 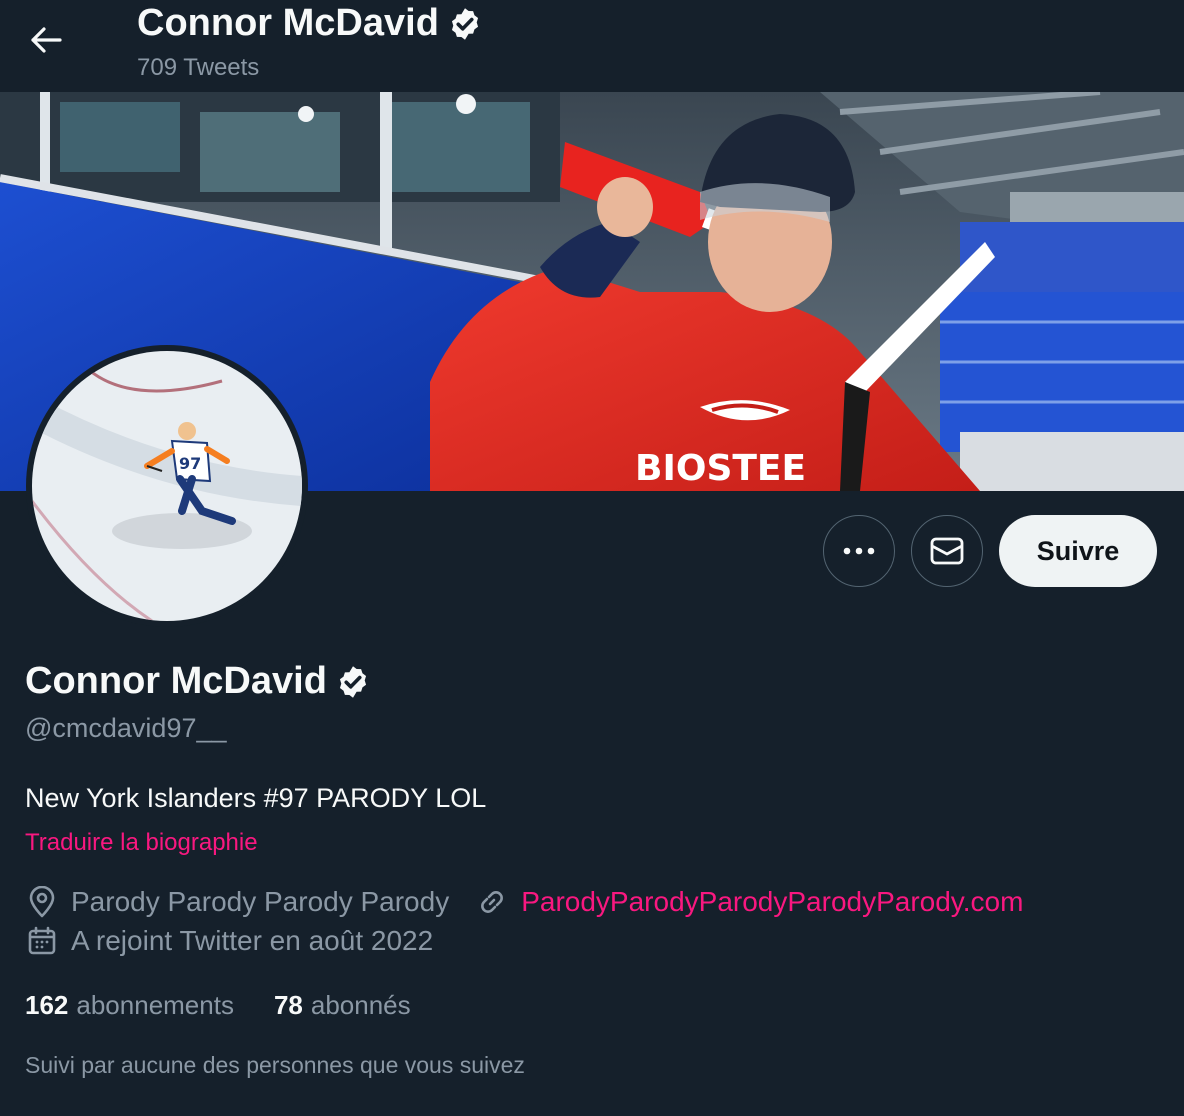 What do you see at coordinates (126, 728) in the screenshot?
I see `profile-handle: @cmcdavid97__` at bounding box center [126, 728].